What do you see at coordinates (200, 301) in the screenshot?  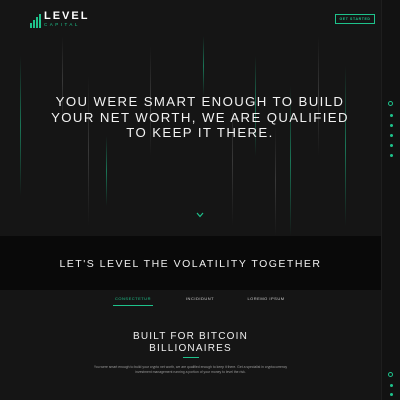 I see `tab-incididunt: INCIDIDUNT` at bounding box center [200, 301].